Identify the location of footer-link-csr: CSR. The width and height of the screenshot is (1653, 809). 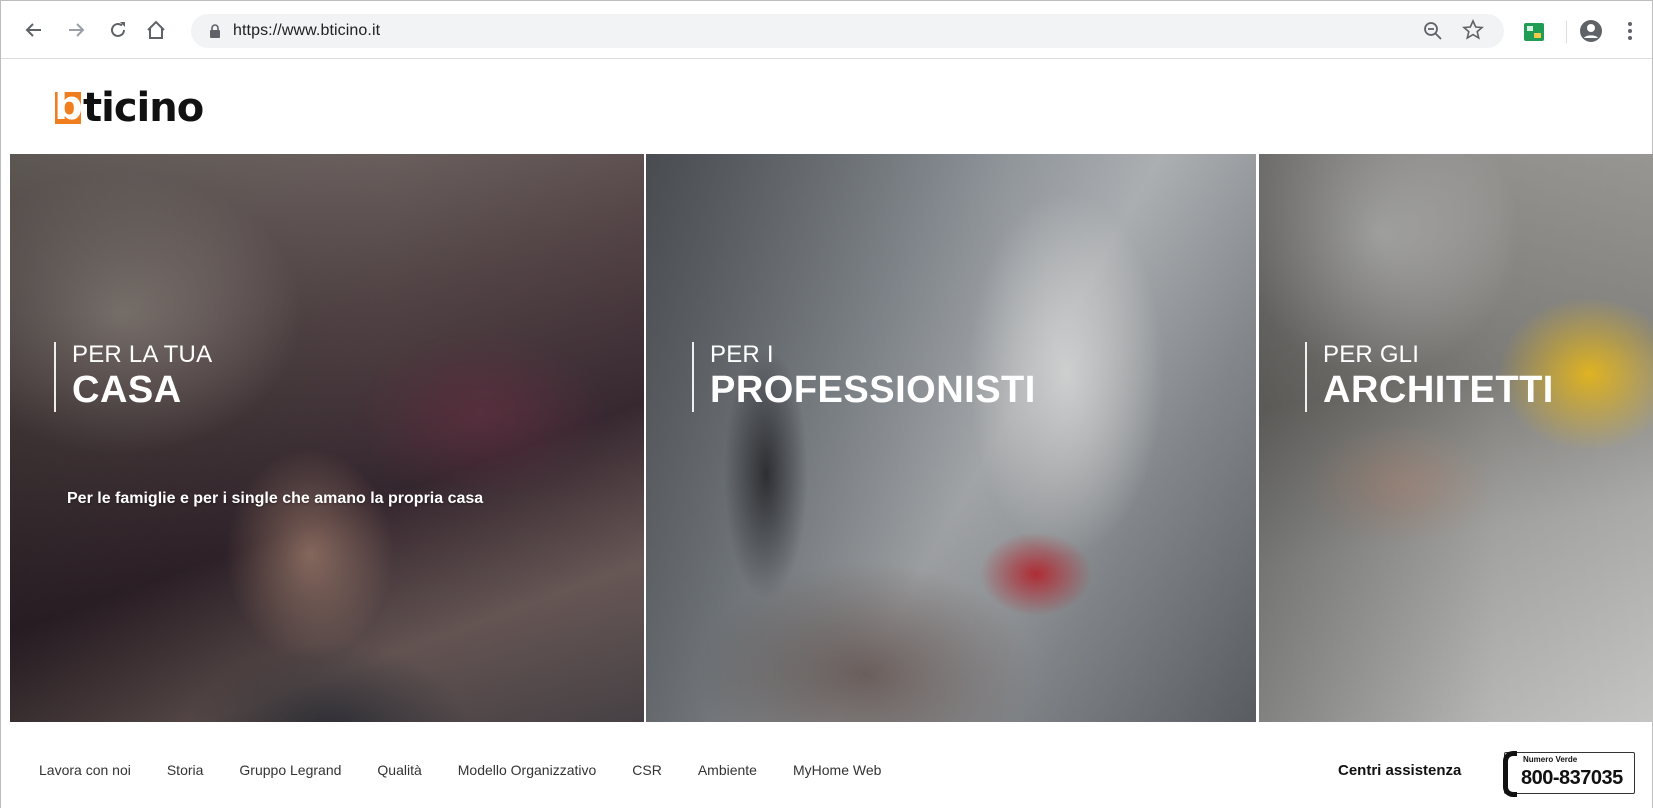
(647, 770).